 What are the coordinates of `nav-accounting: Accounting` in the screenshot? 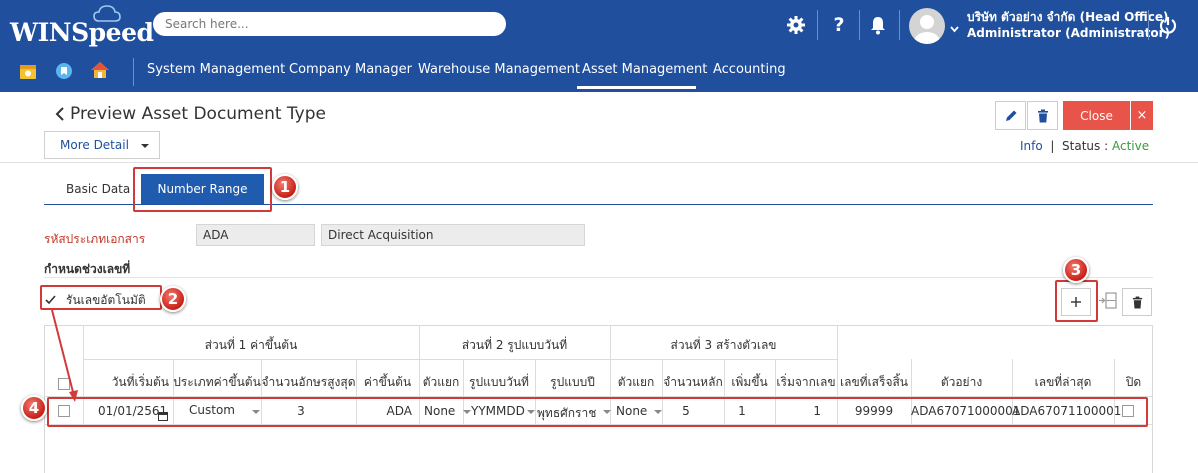 It's located at (749, 69).